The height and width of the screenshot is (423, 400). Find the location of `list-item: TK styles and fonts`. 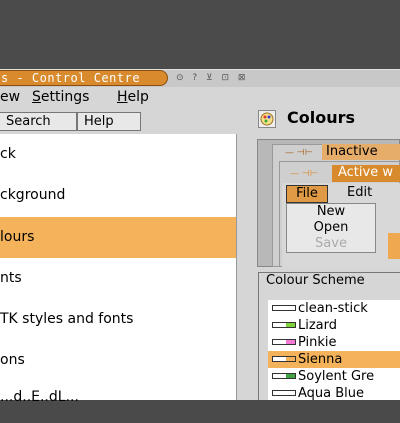

list-item: TK styles and fonts is located at coordinates (118, 319).